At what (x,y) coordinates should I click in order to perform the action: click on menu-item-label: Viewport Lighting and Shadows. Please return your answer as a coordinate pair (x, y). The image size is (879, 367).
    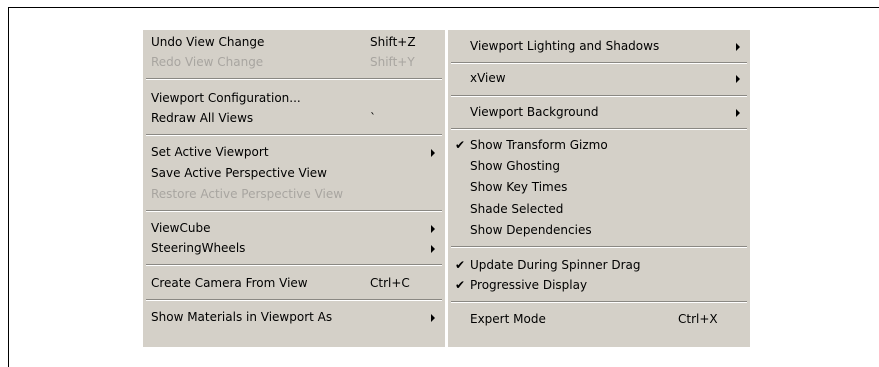
    Looking at the image, I should click on (565, 46).